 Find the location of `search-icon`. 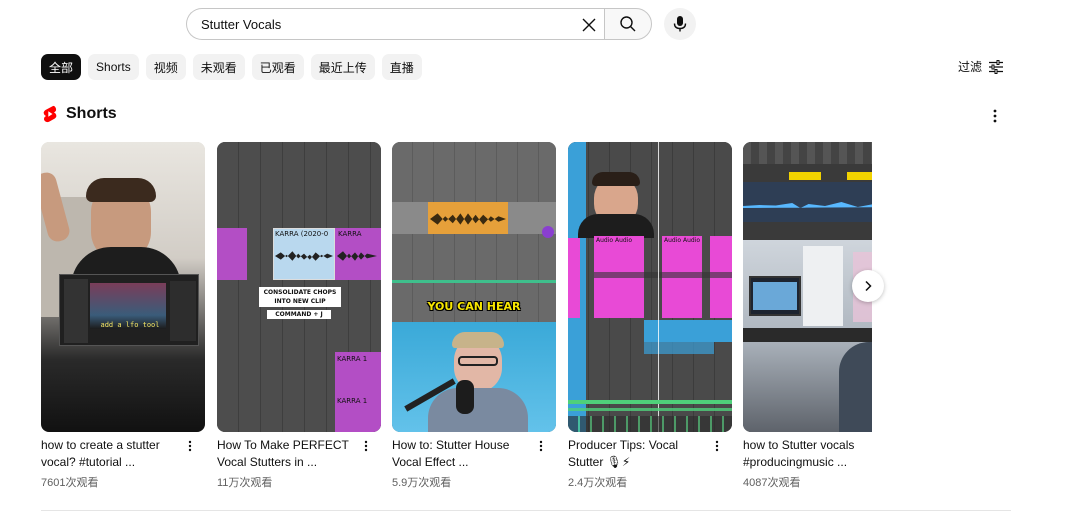

search-icon is located at coordinates (628, 24).